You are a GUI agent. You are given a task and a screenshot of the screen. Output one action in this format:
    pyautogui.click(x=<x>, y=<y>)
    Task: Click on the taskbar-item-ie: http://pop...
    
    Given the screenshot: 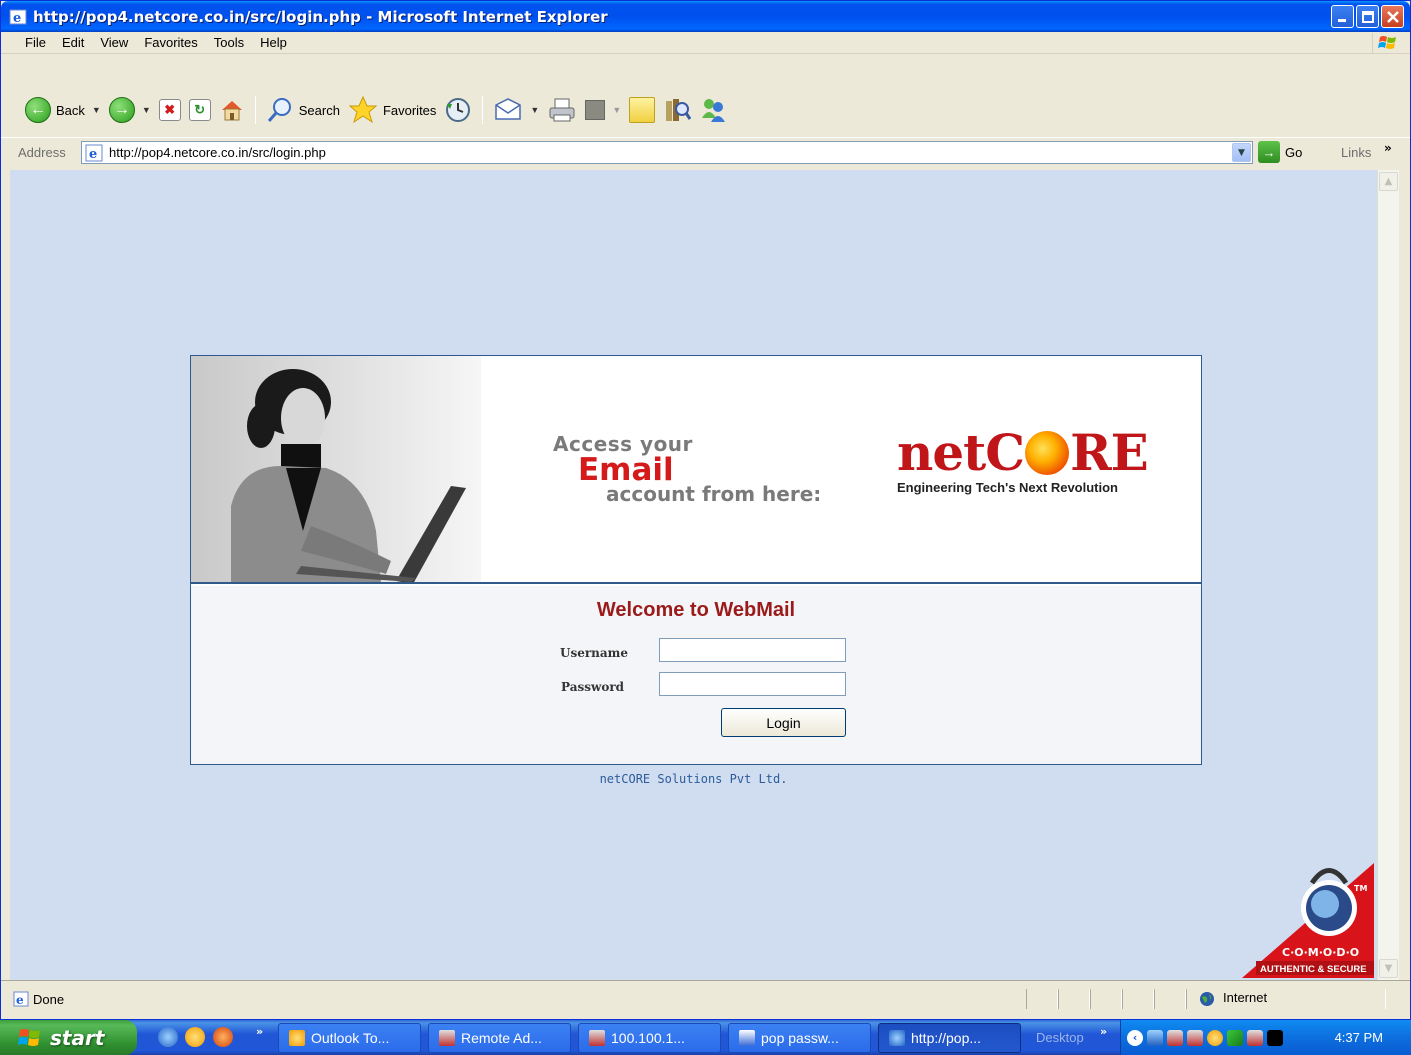 What is the action you would take?
    pyautogui.click(x=949, y=1038)
    